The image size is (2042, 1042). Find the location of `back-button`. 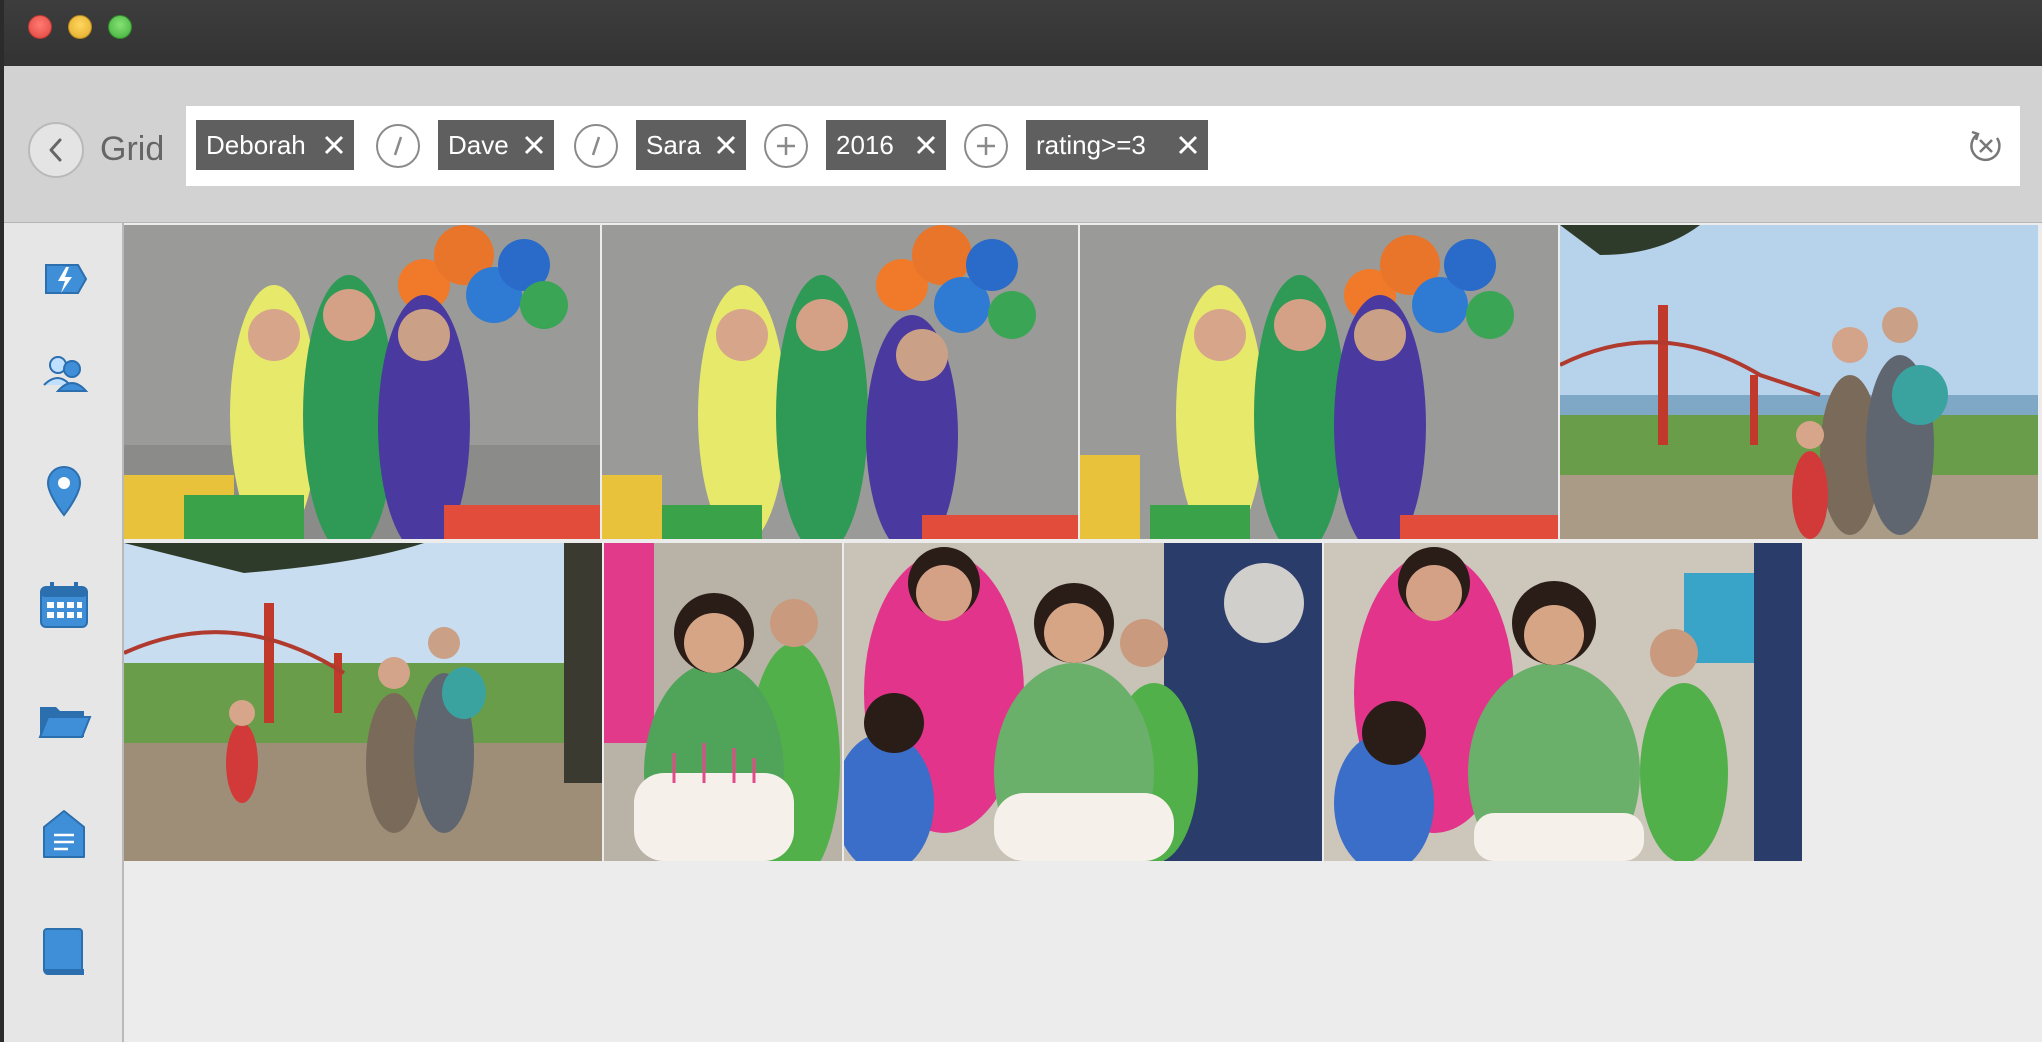

back-button is located at coordinates (56, 150).